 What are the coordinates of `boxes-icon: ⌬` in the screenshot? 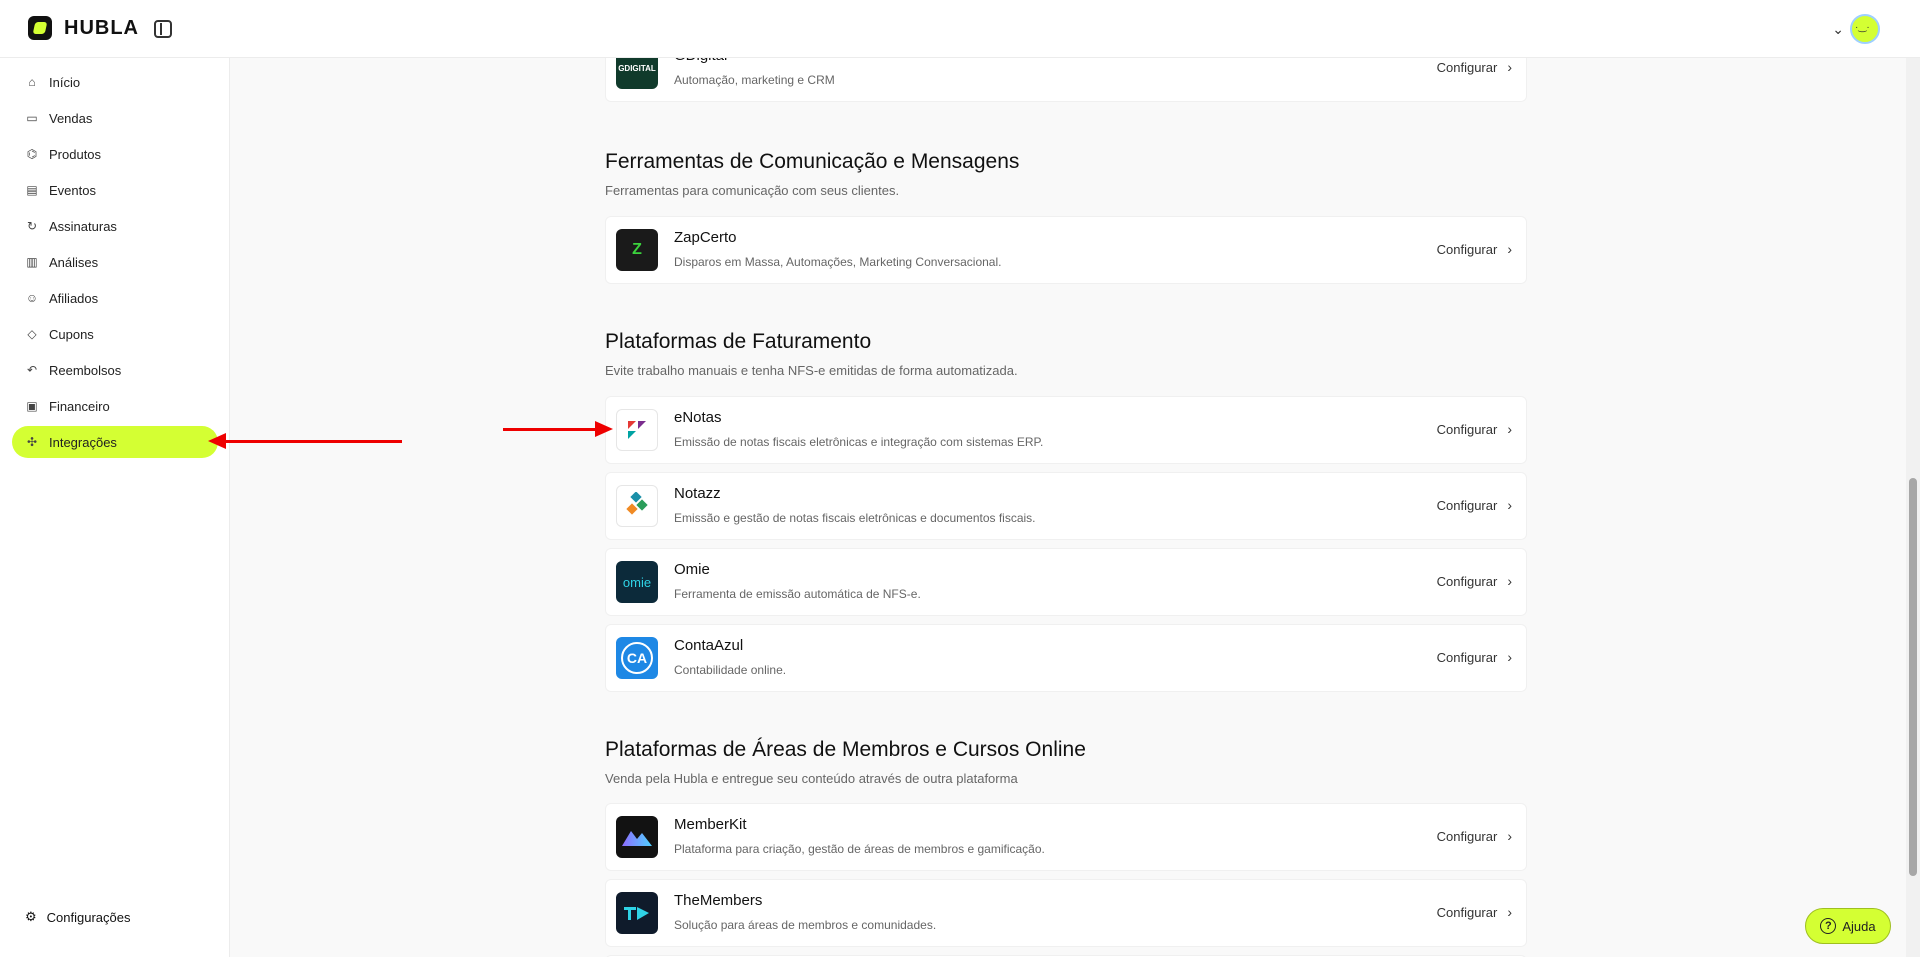 It's located at (32, 154).